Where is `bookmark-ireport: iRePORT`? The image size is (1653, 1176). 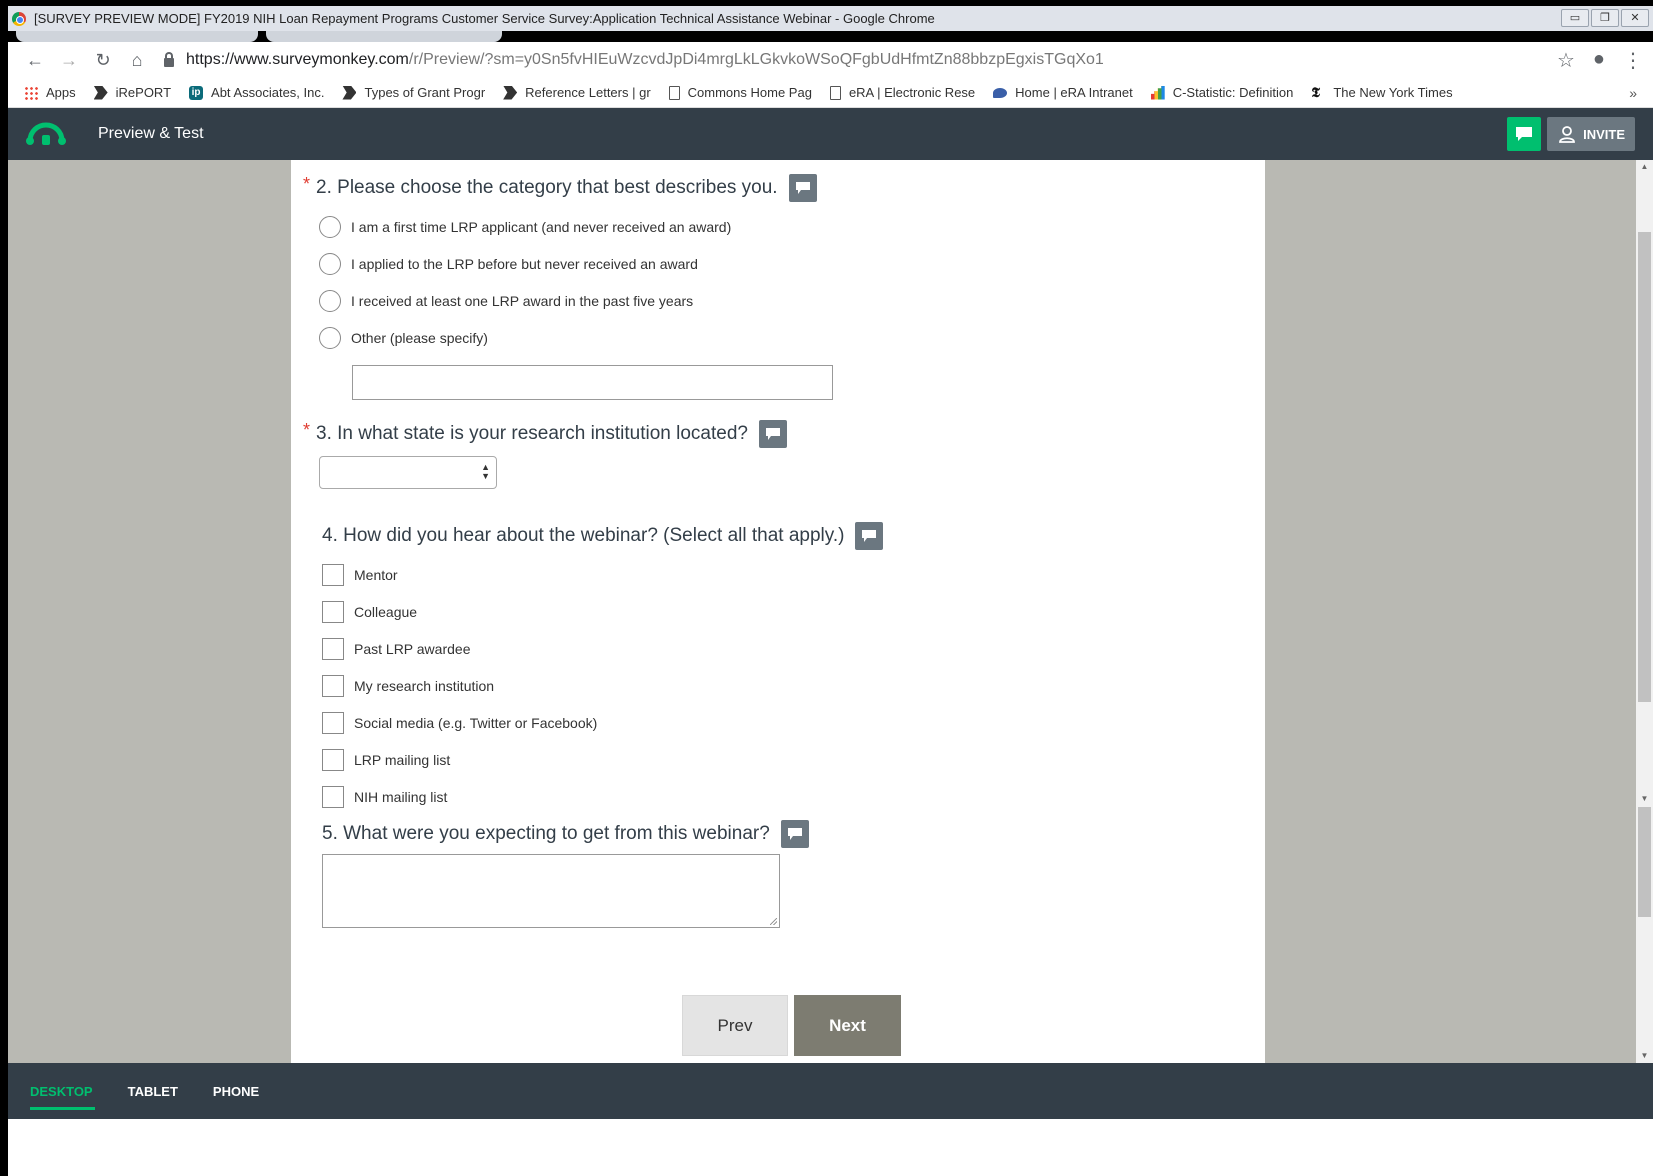
bookmark-ireport: iRePORT is located at coordinates (132, 92).